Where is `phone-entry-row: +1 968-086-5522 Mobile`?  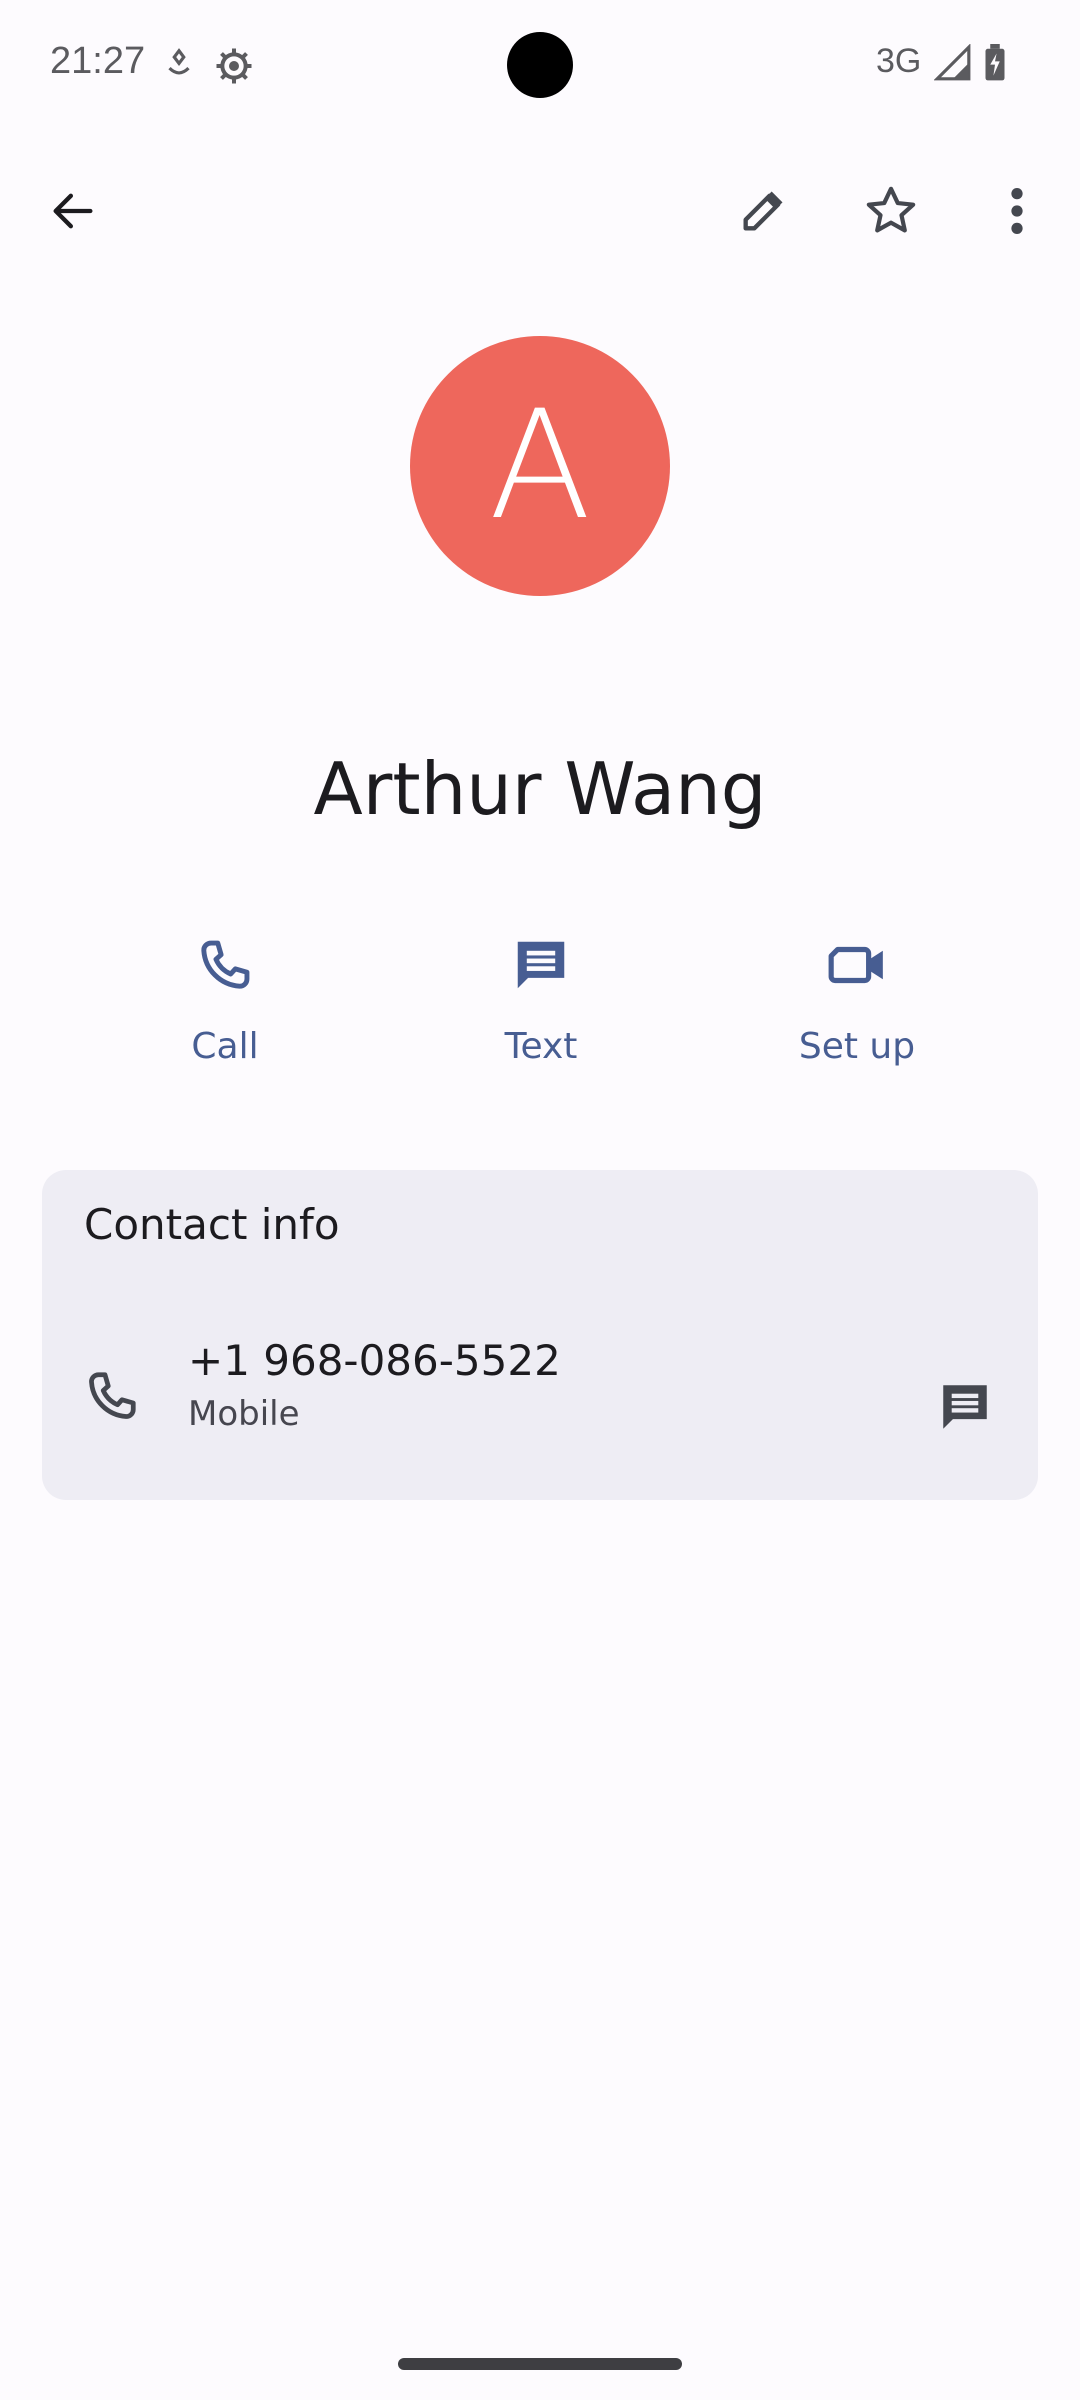
phone-entry-row: +1 968-086-5522 Mobile is located at coordinates (540, 1407).